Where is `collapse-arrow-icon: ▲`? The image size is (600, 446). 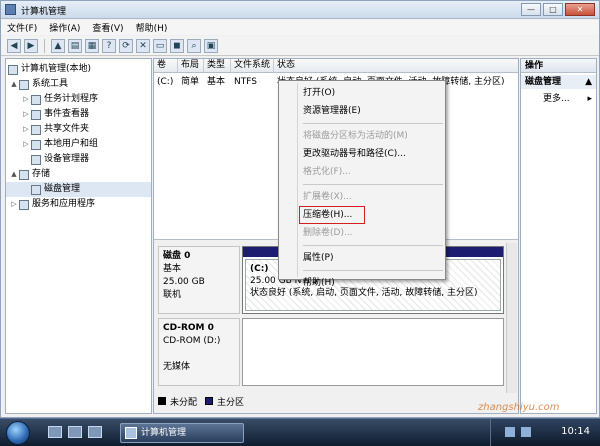
collapse-arrow-icon: ▲ is located at coordinates (588, 82).